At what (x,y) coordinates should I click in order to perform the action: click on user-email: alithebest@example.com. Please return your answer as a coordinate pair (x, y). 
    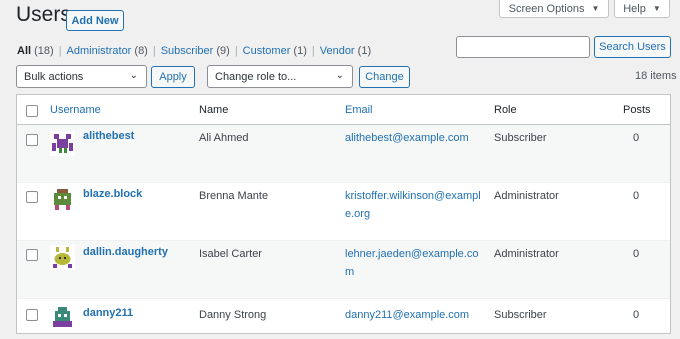
    Looking at the image, I should click on (407, 138).